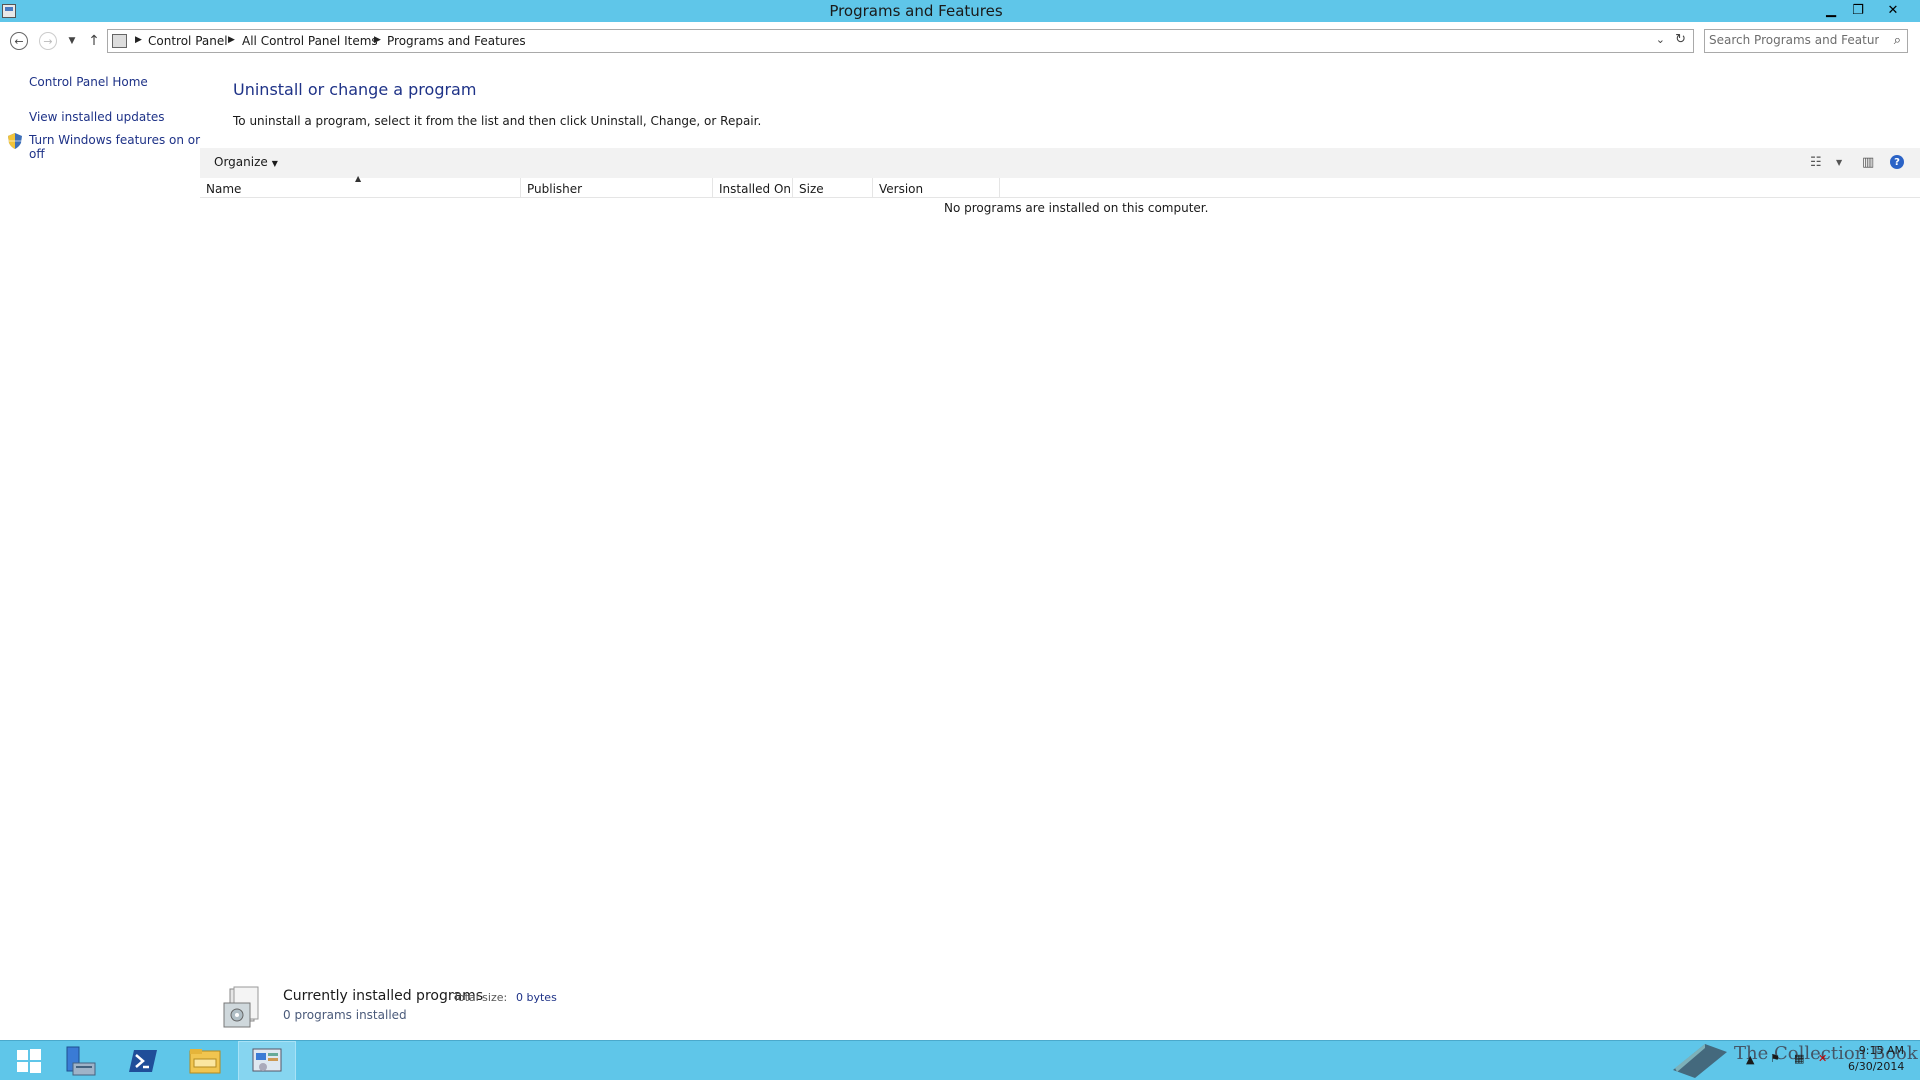  What do you see at coordinates (119, 41) in the screenshot?
I see `control-panel-icon` at bounding box center [119, 41].